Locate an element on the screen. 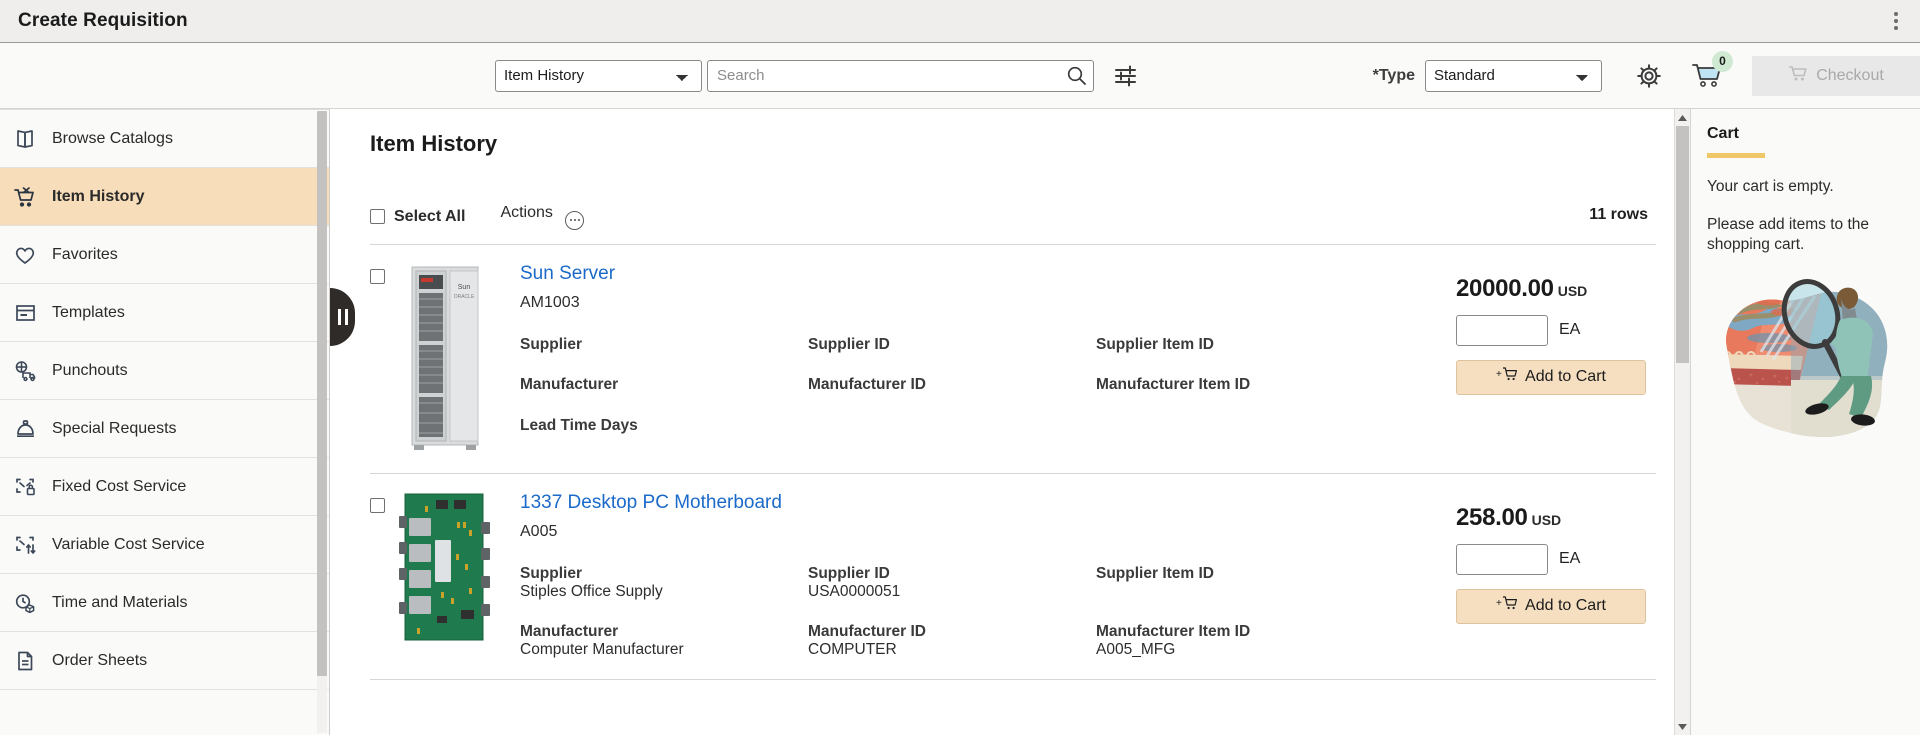 The height and width of the screenshot is (735, 1920). item-price-actions: 20000.00 USD EA + Add to Cart is located at coordinates (1548, 358).